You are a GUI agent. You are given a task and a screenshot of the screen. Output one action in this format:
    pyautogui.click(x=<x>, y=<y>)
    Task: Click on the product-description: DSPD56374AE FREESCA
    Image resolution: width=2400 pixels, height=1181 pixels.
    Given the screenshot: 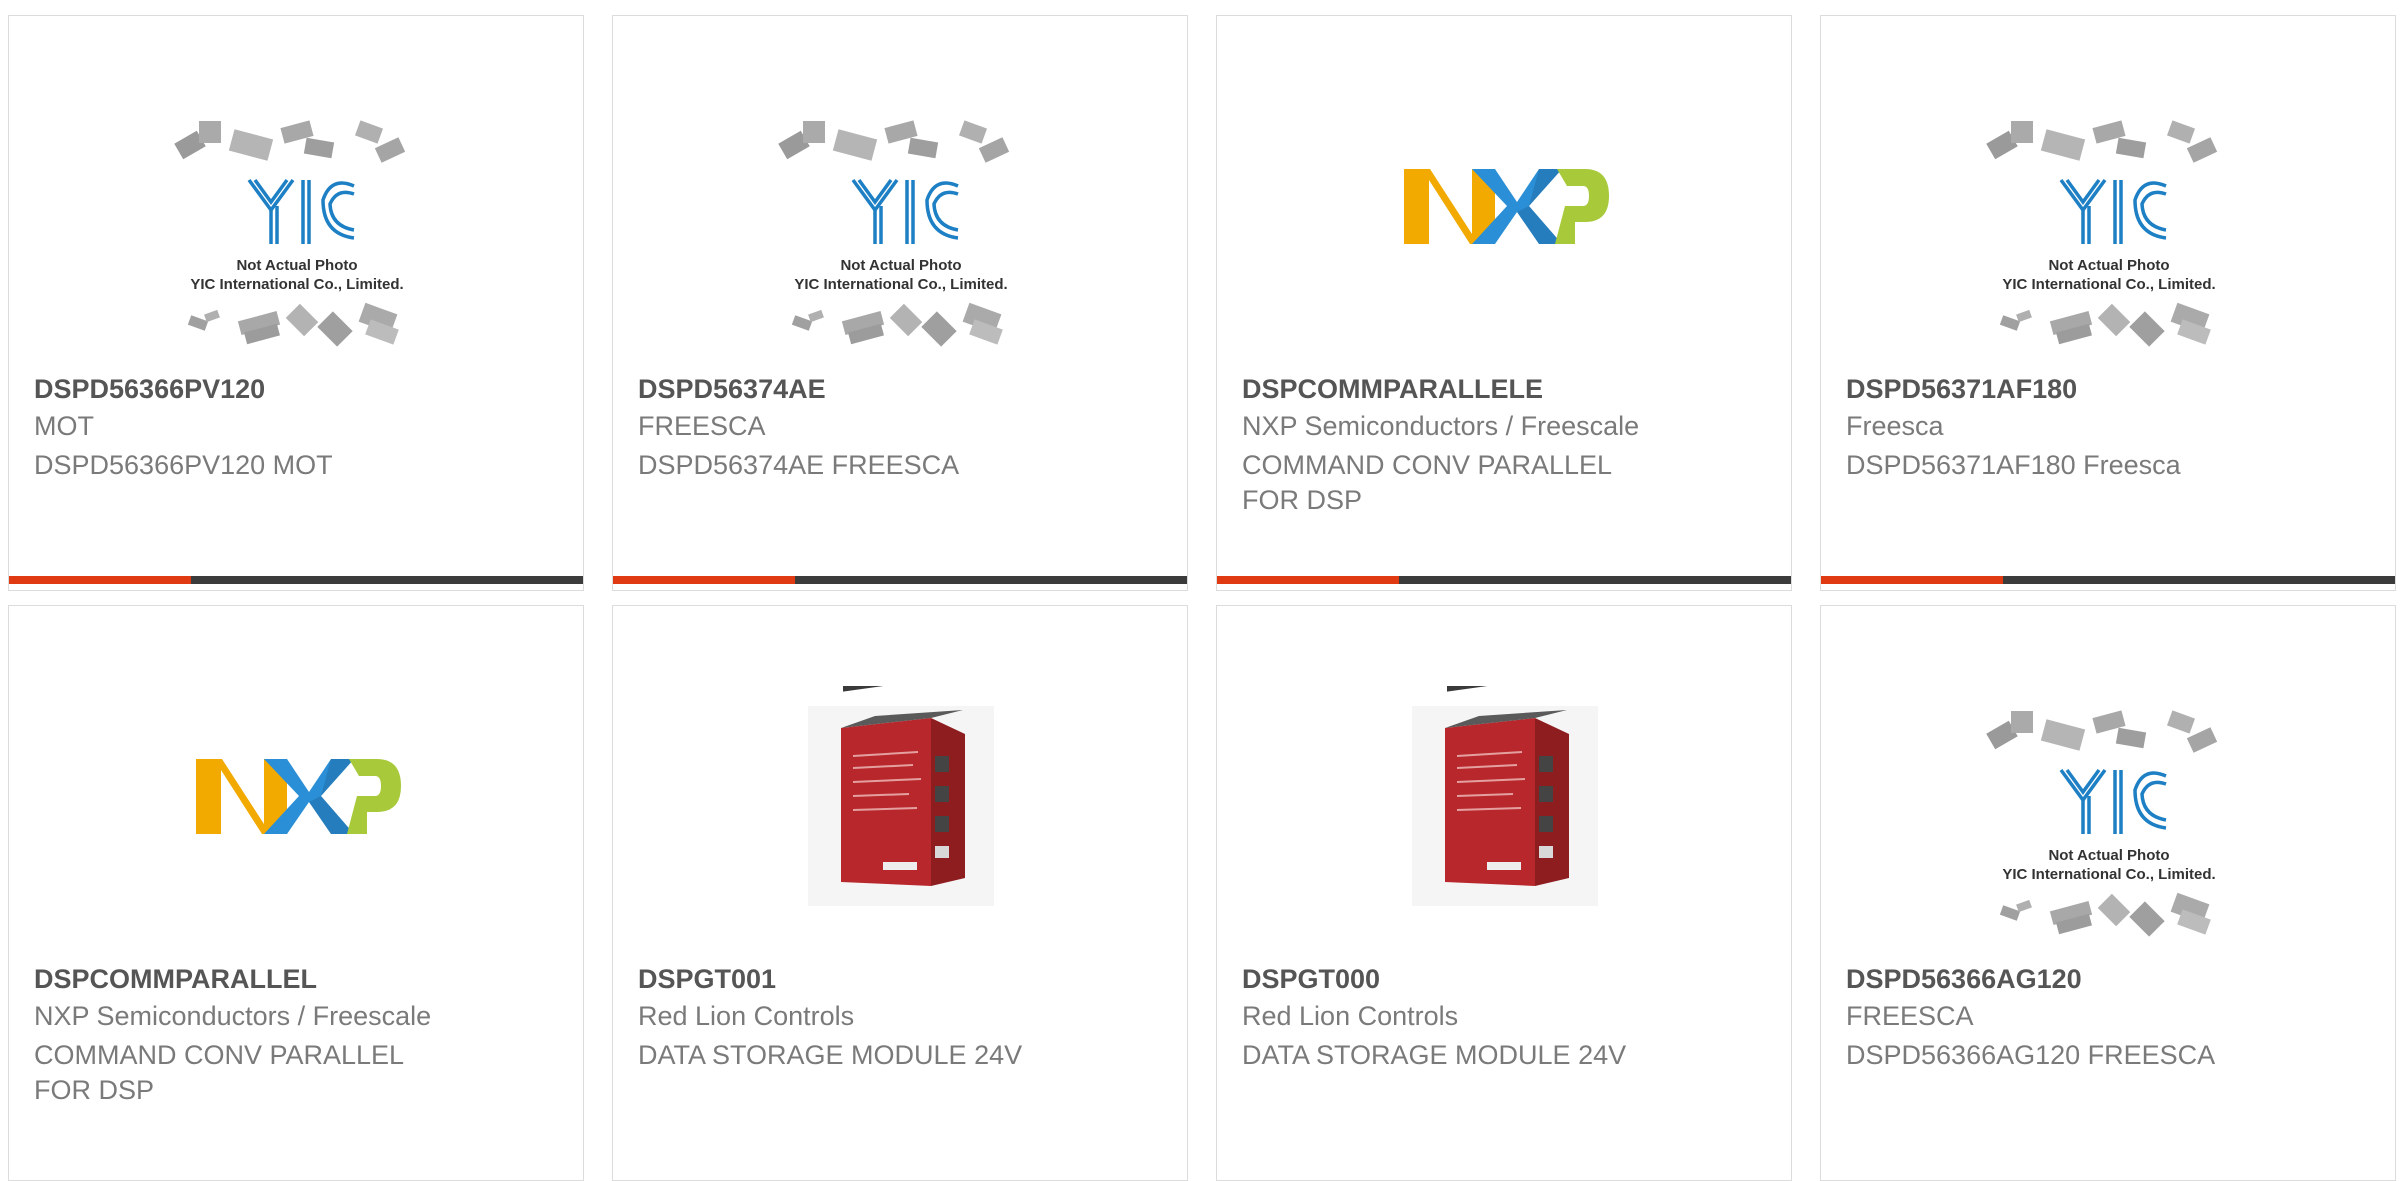 What is the action you would take?
    pyautogui.click(x=799, y=465)
    